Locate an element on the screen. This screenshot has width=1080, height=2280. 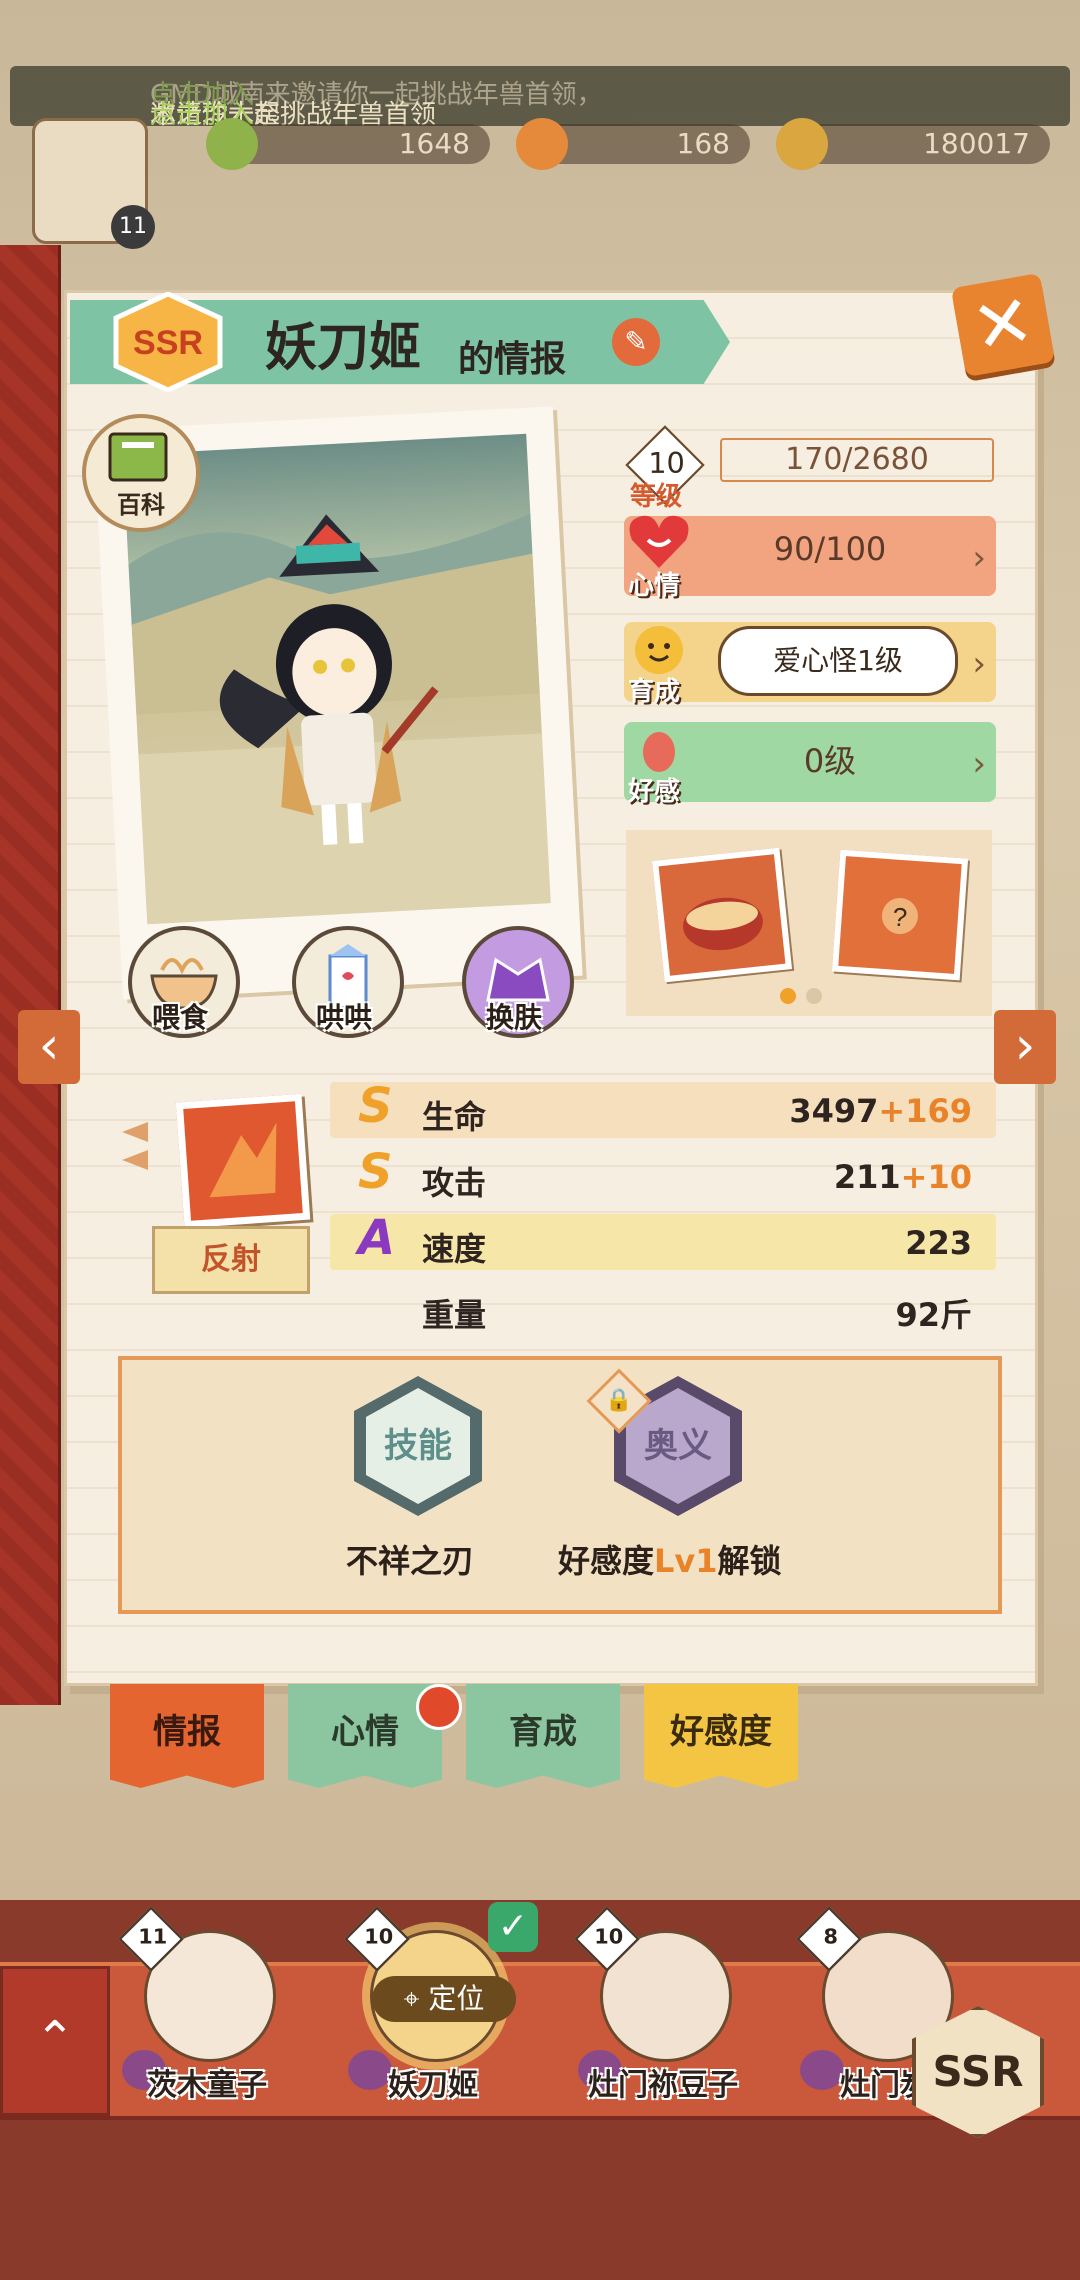
feed-button: 喂食 is located at coordinates (184, 982).